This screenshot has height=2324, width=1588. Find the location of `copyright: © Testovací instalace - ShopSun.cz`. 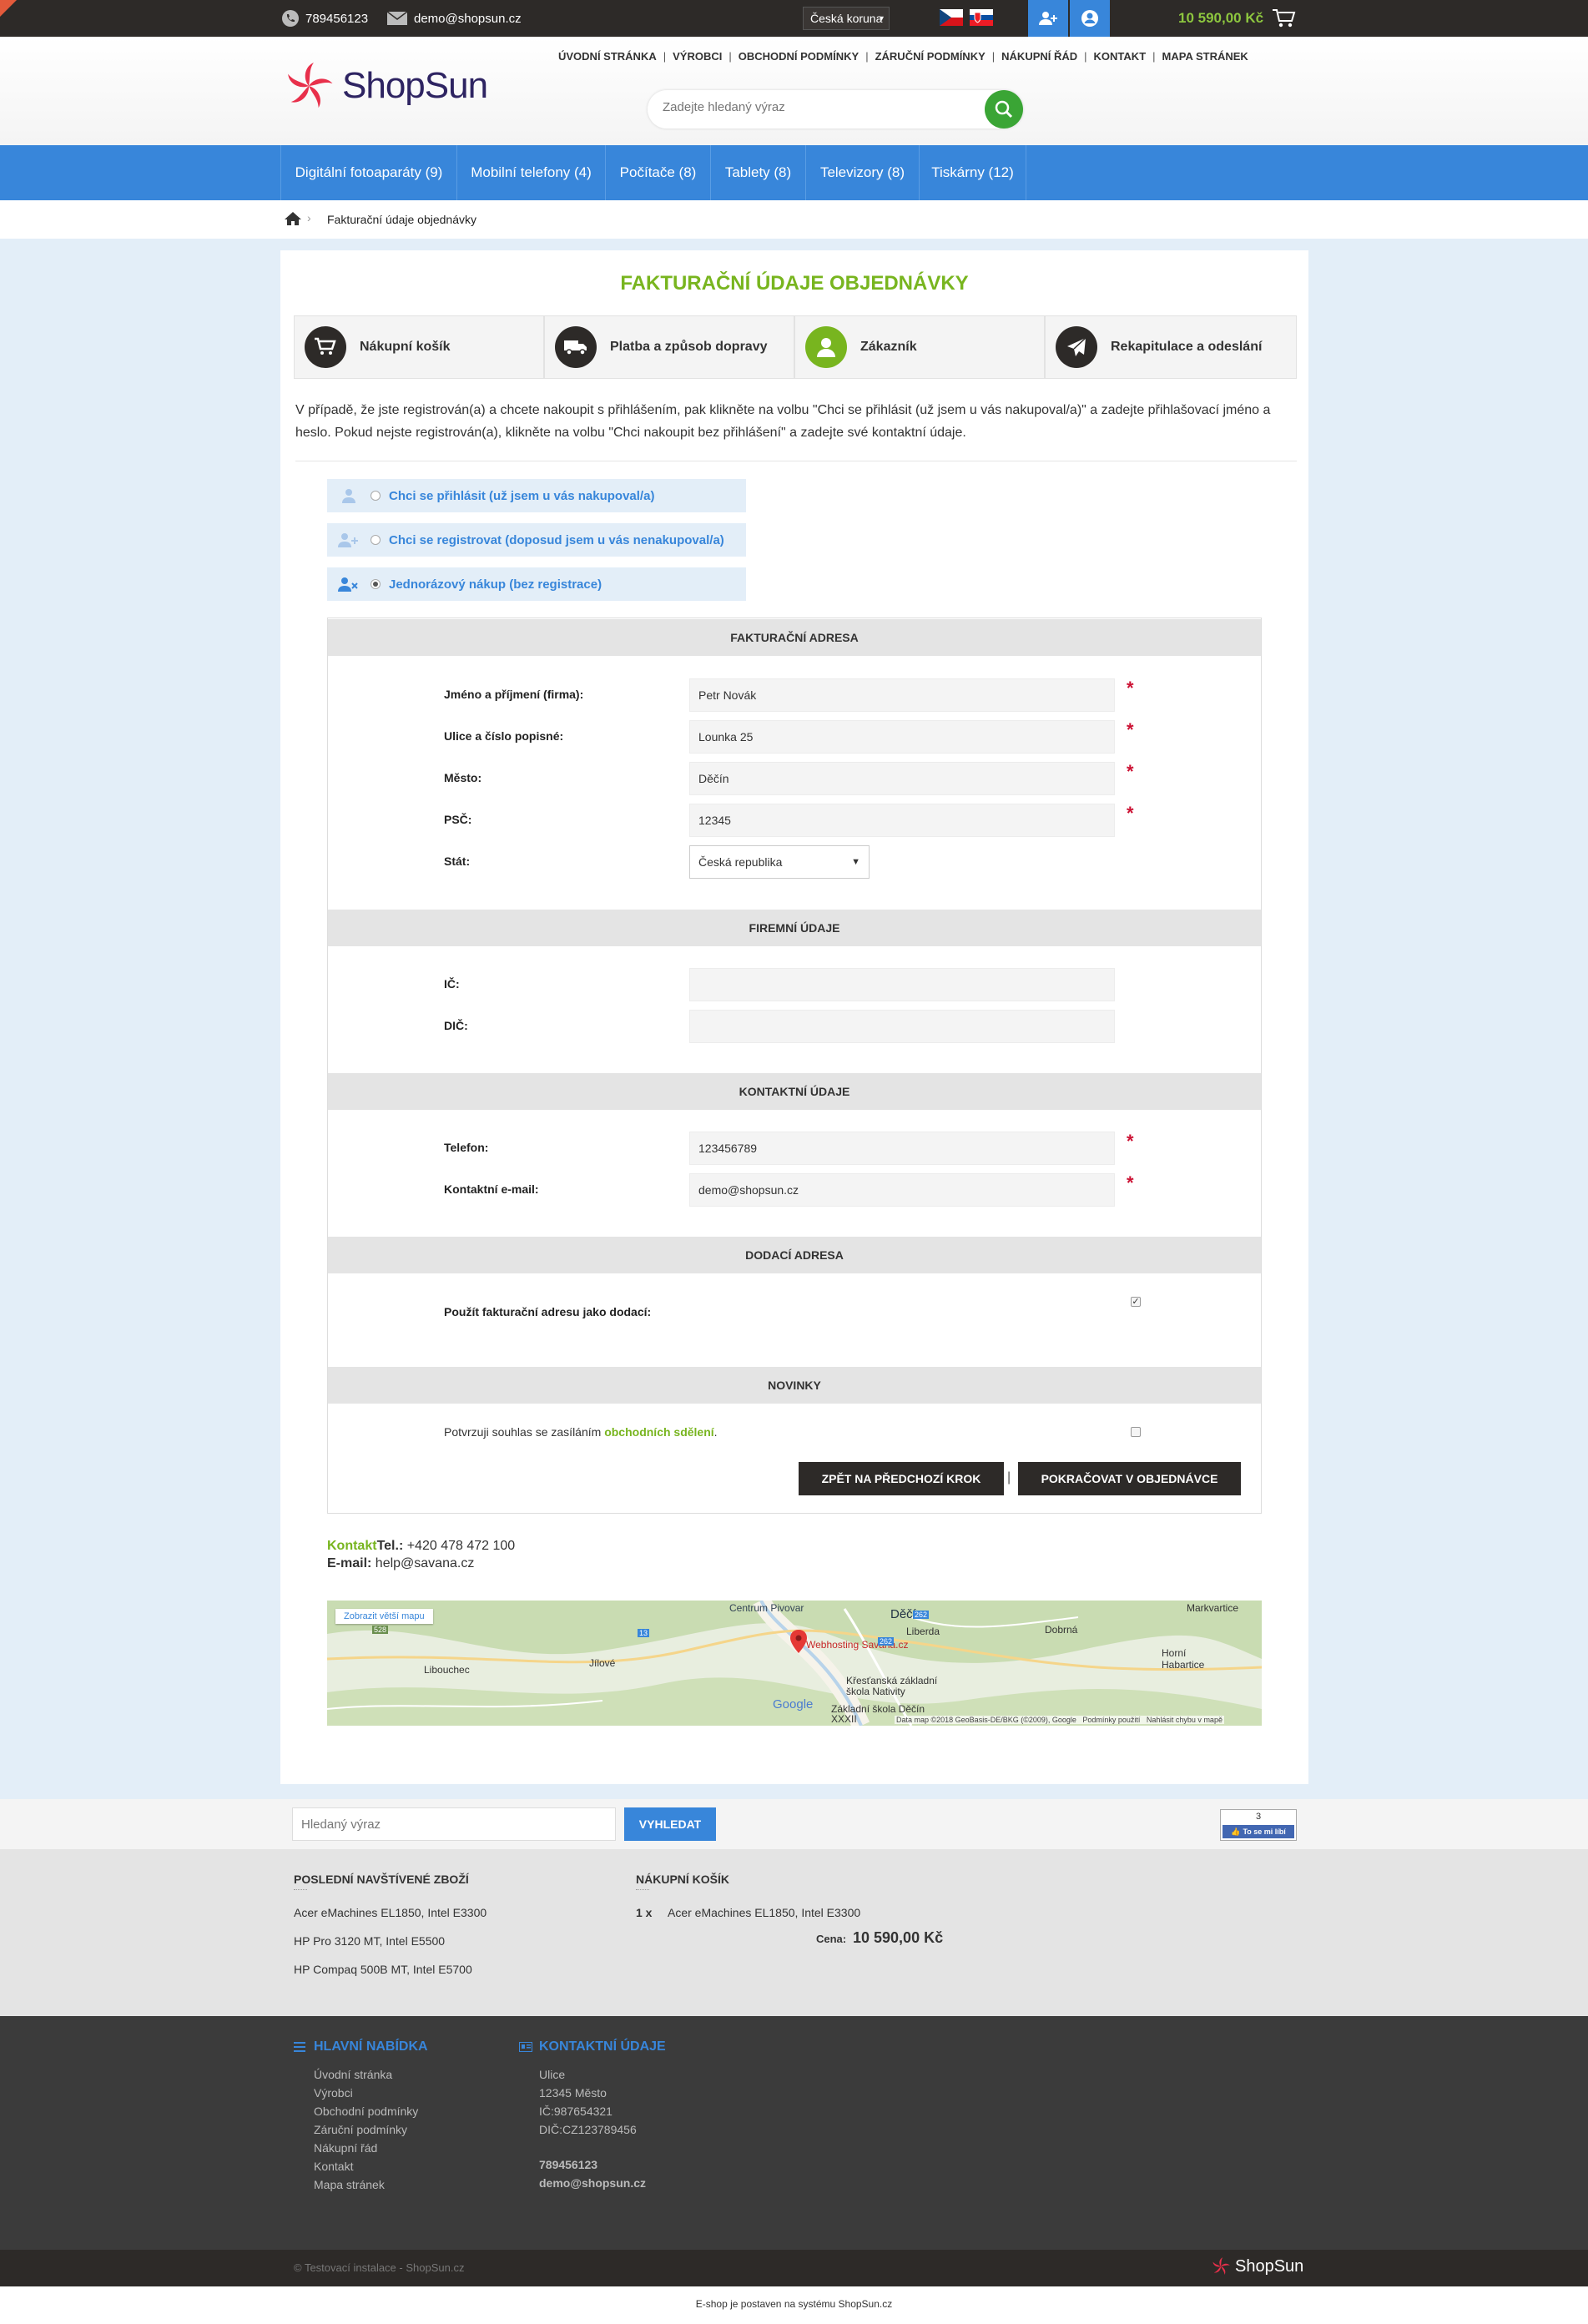

copyright: © Testovací instalace - ShopSun.cz is located at coordinates (379, 2267).